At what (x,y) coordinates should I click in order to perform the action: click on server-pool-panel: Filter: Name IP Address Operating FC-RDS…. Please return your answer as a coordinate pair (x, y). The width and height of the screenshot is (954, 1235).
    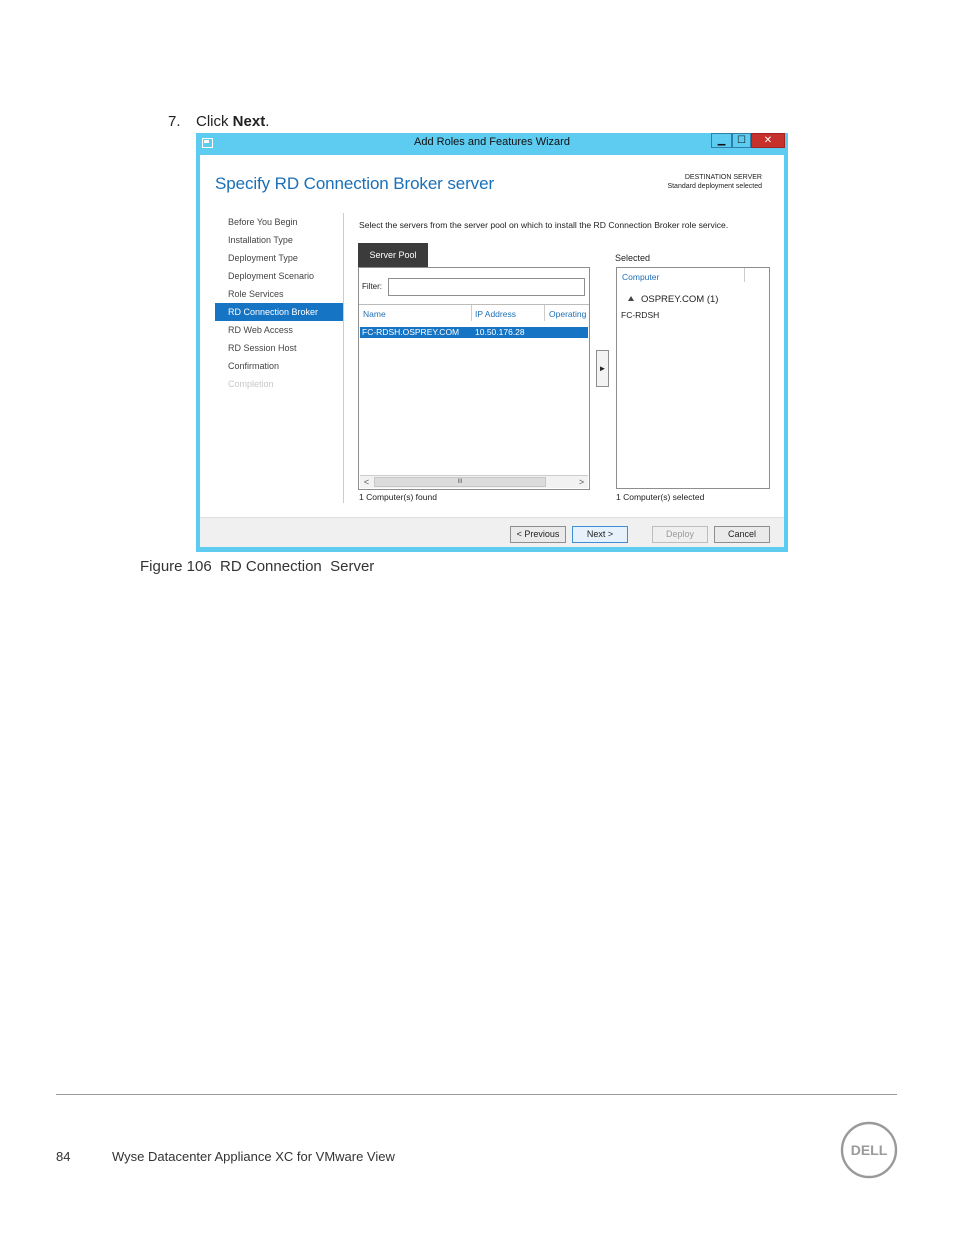
    Looking at the image, I should click on (474, 378).